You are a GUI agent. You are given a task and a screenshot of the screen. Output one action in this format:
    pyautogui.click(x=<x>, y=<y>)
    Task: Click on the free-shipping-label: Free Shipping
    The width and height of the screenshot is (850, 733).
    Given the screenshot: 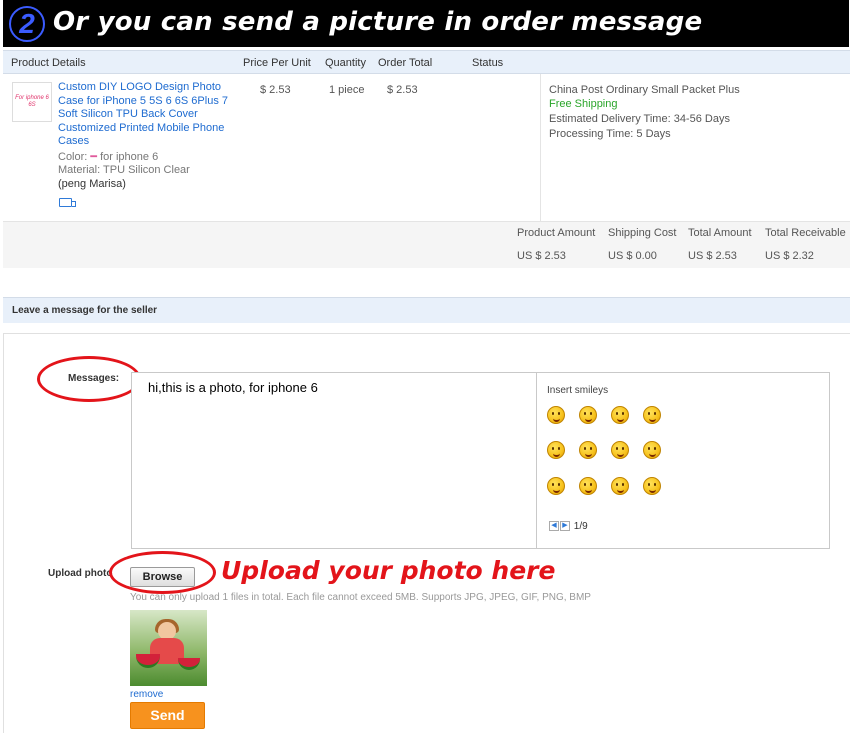 What is the action you would take?
    pyautogui.click(x=583, y=104)
    